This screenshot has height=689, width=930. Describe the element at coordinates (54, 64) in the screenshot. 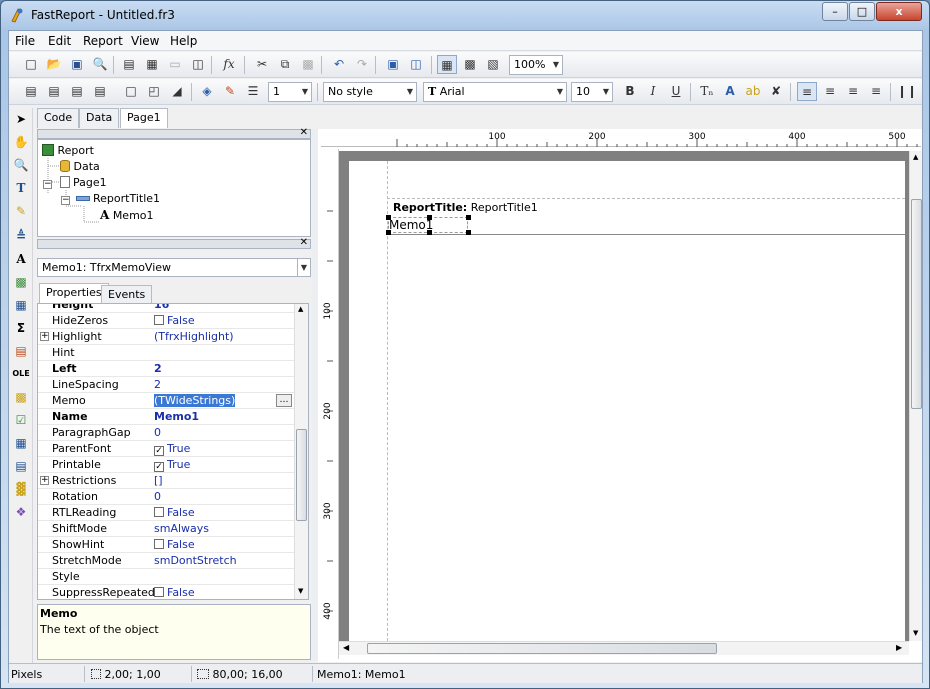

I see `open-folder-icon: 📂` at that location.